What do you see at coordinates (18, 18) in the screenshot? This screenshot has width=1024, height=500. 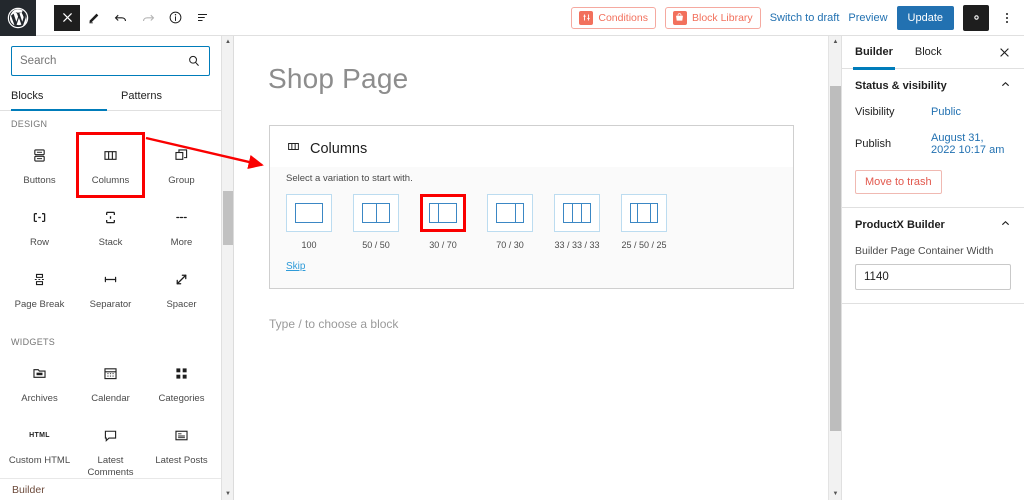 I see `wordpress-logo-icon` at bounding box center [18, 18].